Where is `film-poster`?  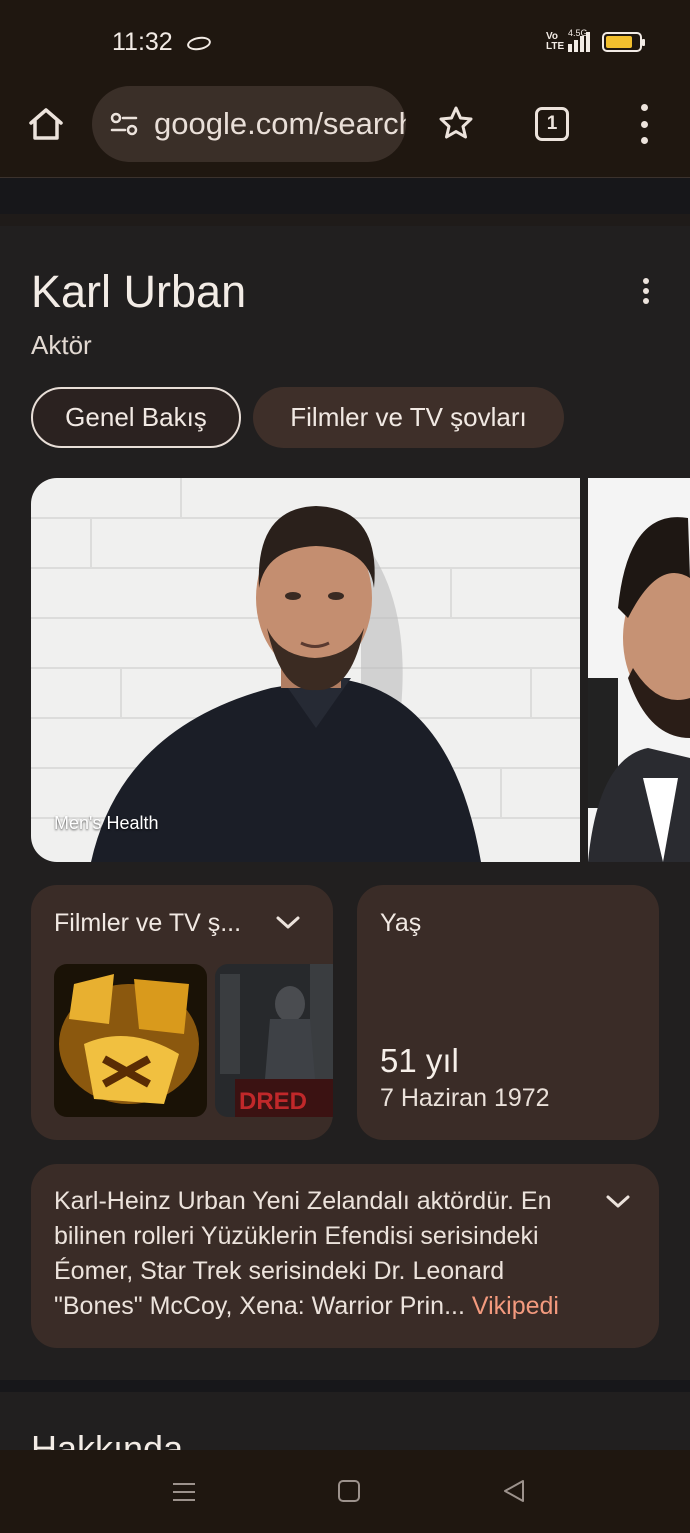 film-poster is located at coordinates (130, 1040).